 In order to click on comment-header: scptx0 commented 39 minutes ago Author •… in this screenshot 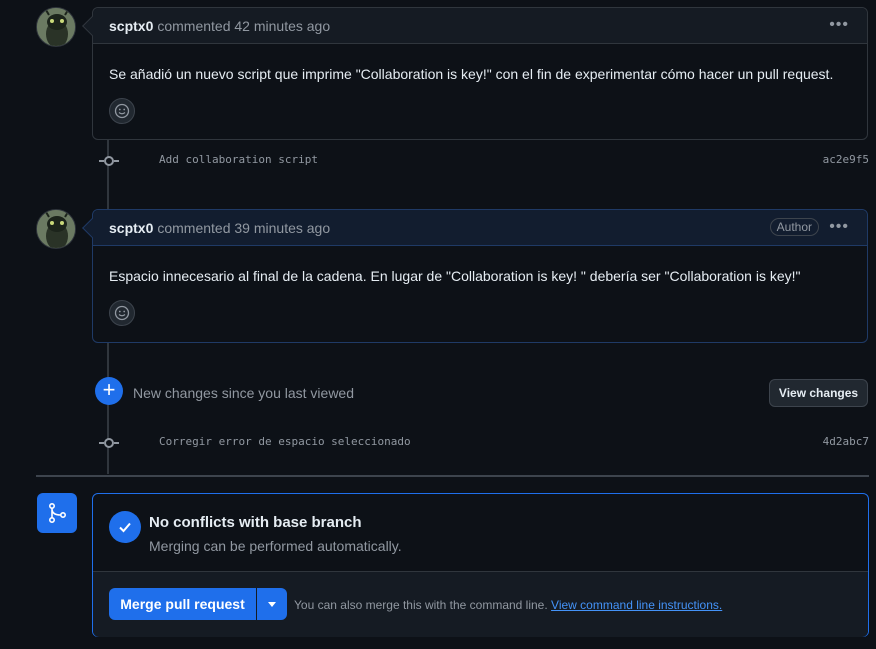, I will do `click(474, 228)`.